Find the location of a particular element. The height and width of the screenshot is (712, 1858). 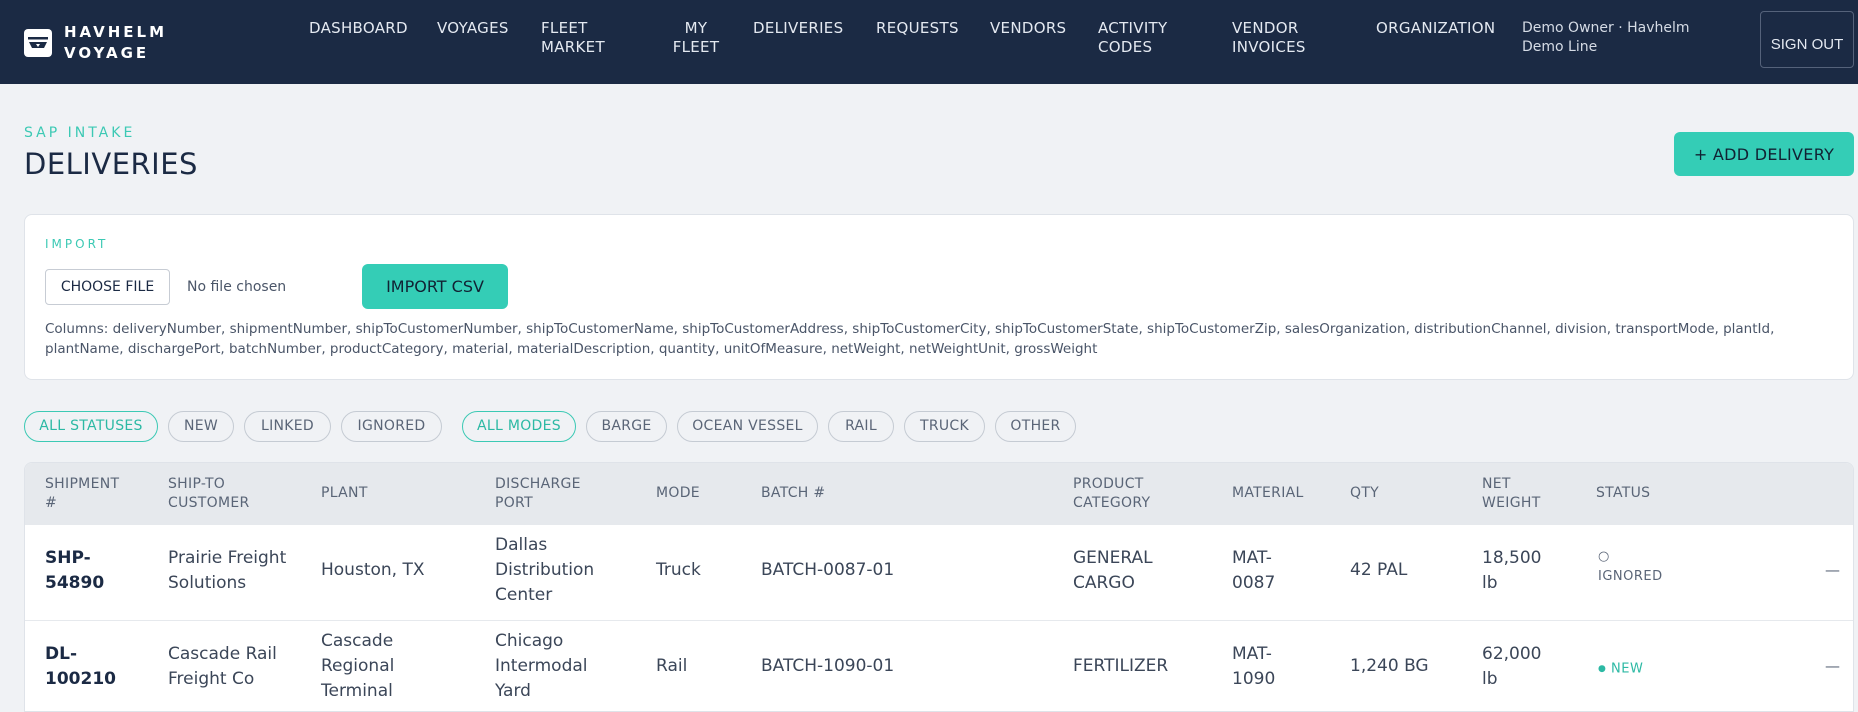

cell-plant: Houston, TX is located at coordinates (373, 570).